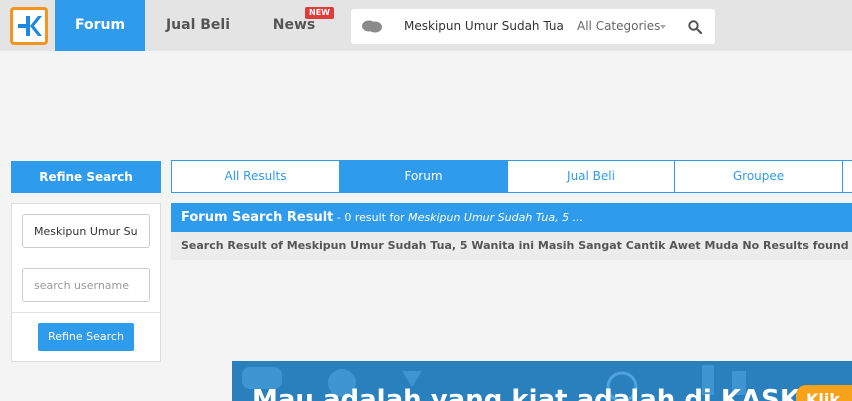 This screenshot has height=401, width=852. I want to click on banner-text: Mau adalah yang kiat adalah di KASKUS ?, so click(552, 393).